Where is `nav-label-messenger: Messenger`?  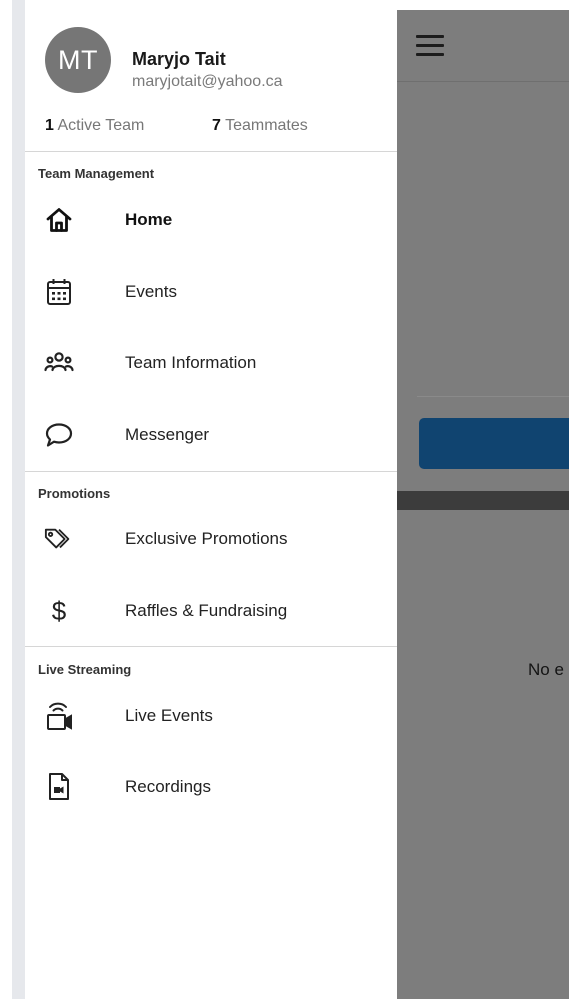
nav-label-messenger: Messenger is located at coordinates (167, 434).